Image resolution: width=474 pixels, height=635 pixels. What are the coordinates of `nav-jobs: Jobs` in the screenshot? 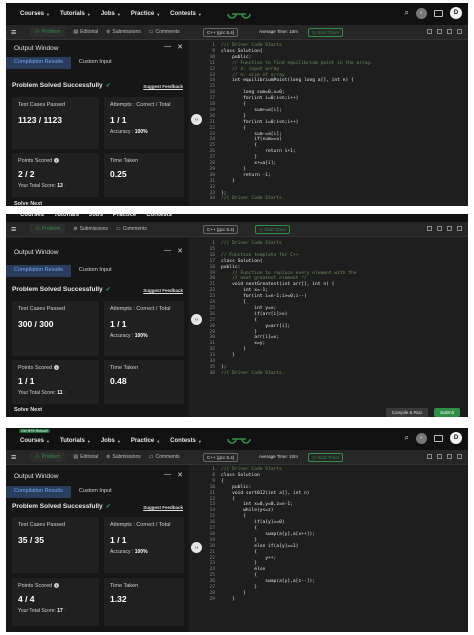 It's located at (96, 216).